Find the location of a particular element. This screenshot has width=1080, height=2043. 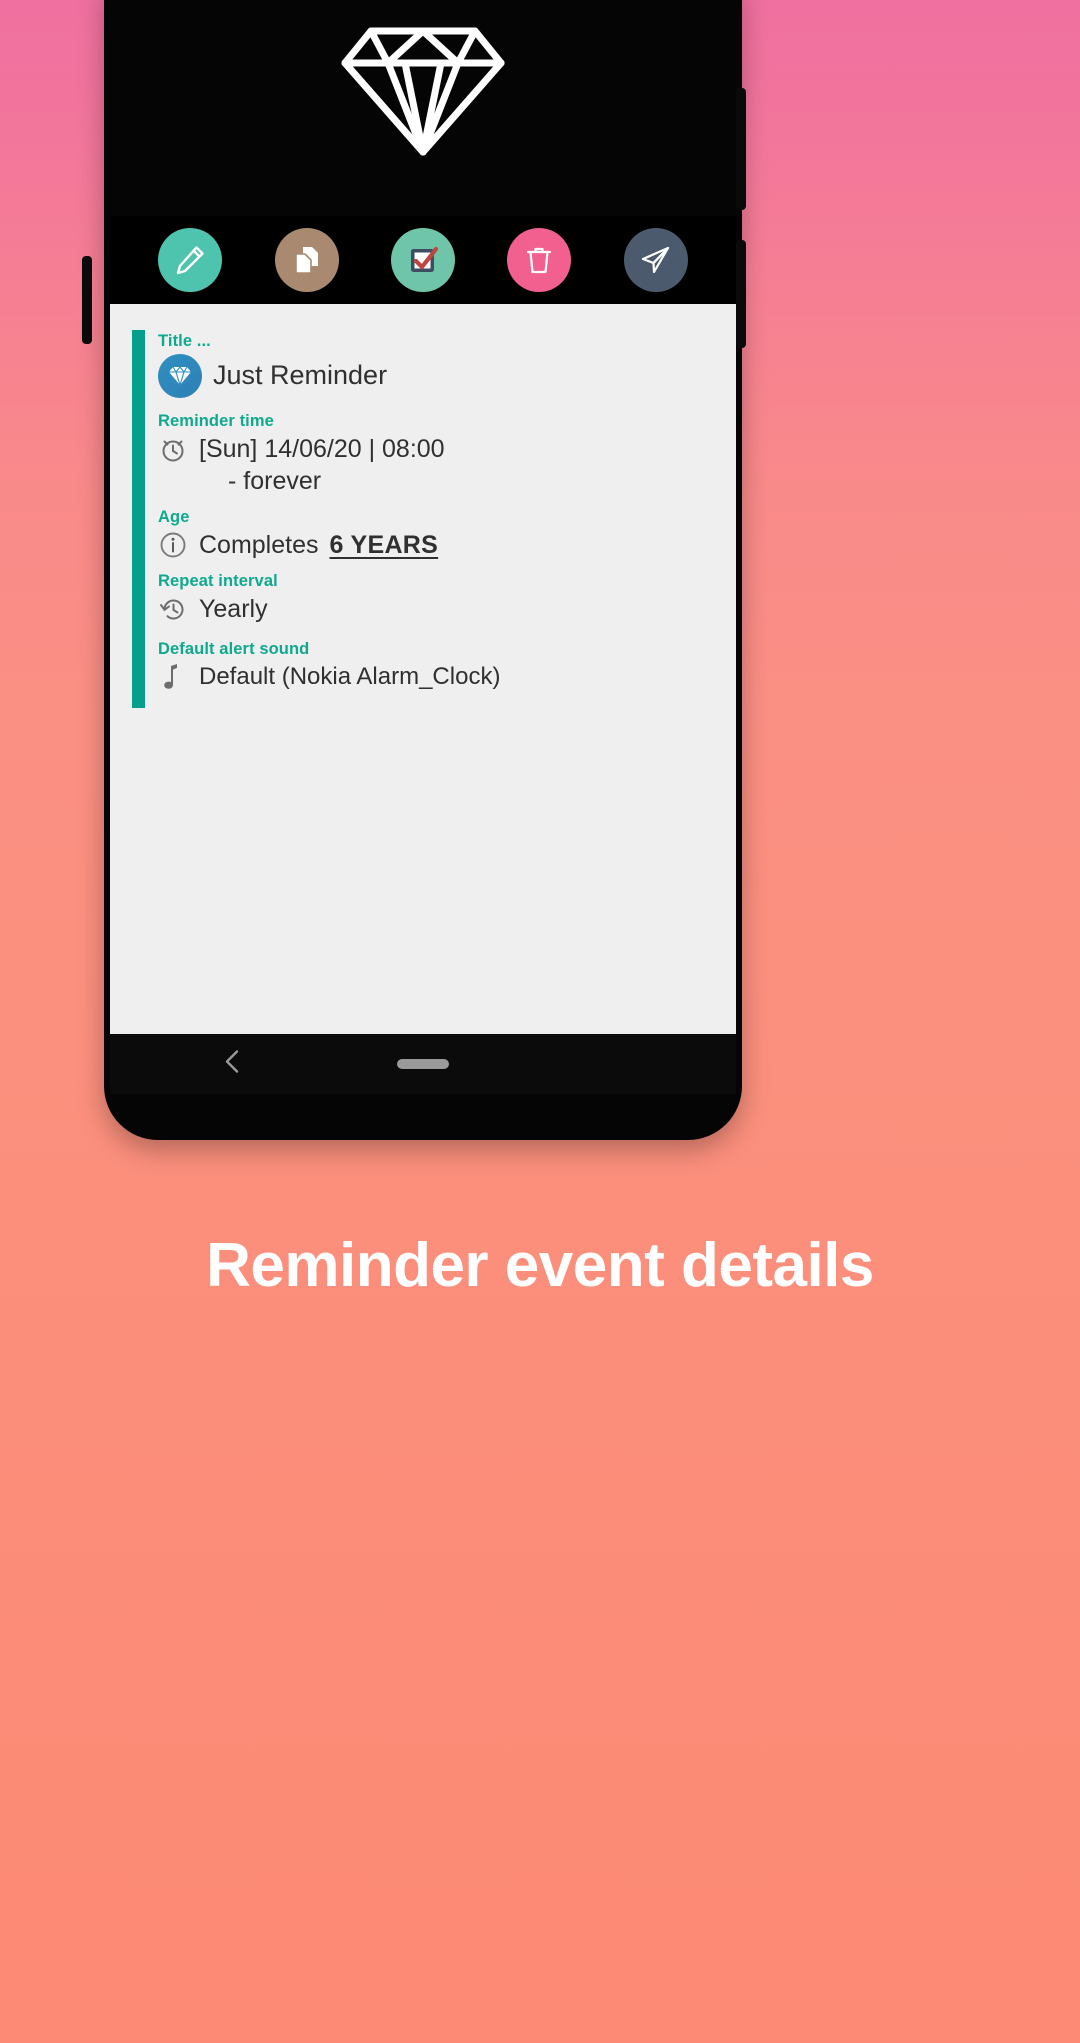

field-age: Age Completes 6 YEARS is located at coordinates (439, 534).